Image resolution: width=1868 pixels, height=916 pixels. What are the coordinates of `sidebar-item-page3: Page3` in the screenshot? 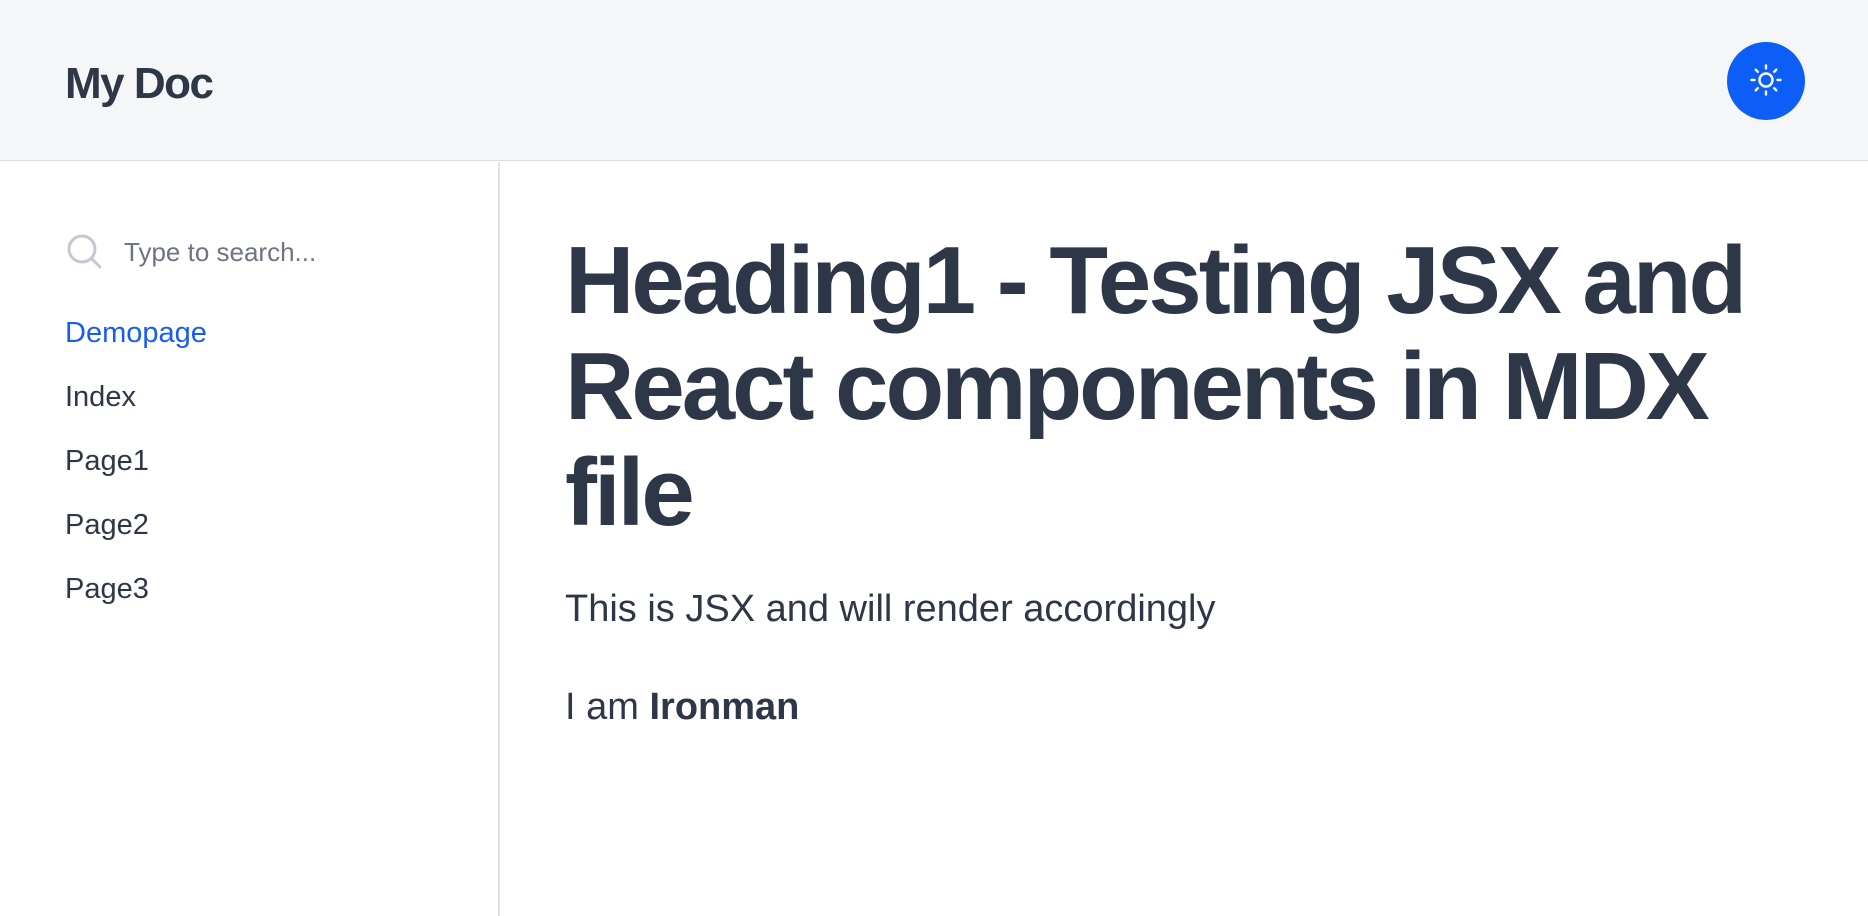 It's located at (136, 605).